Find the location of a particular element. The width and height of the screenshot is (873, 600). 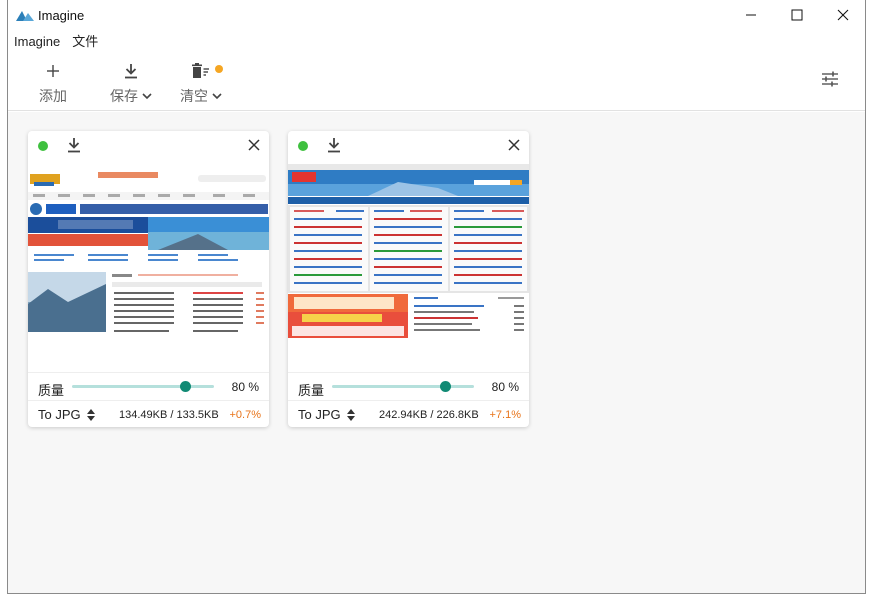

image-card: 质量 80 % To JPG 134.49KB / 133.5KB +0.7% is located at coordinates (148, 279).